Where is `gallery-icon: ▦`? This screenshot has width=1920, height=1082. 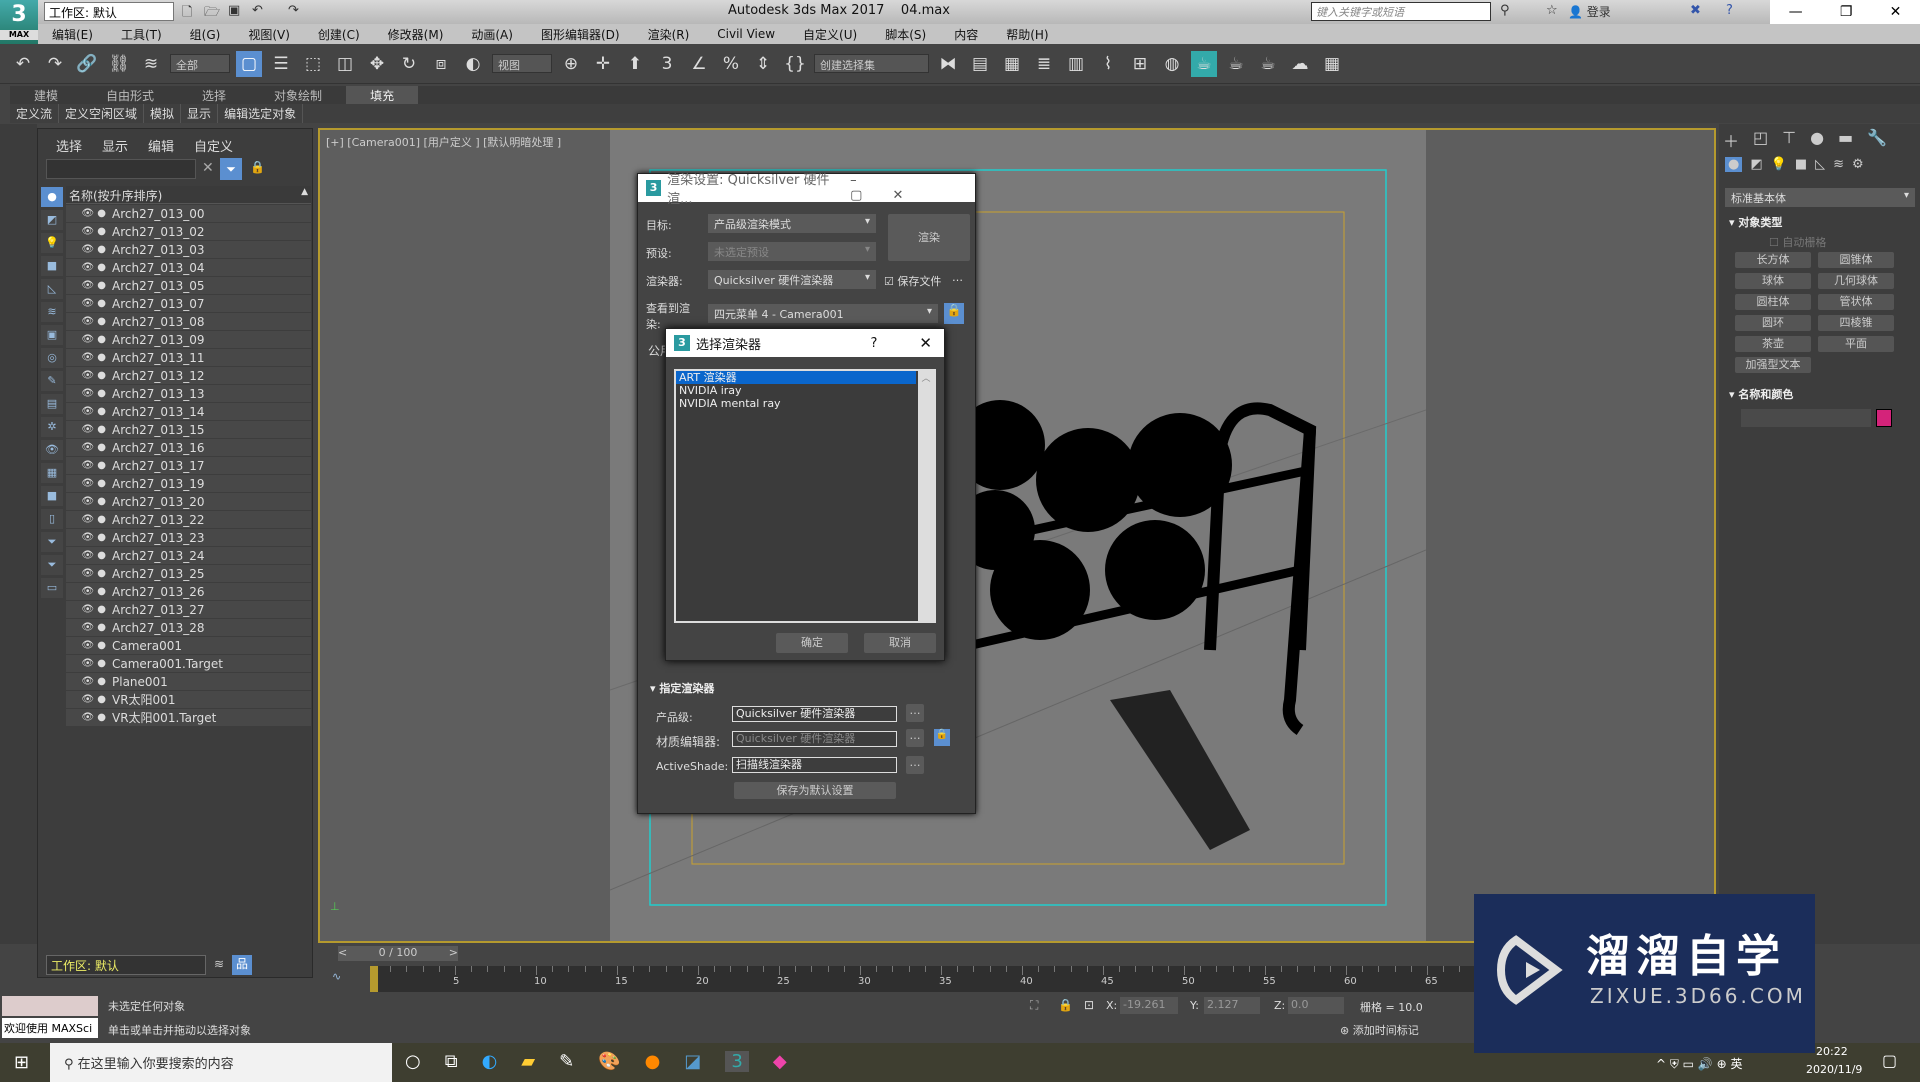 gallery-icon: ▦ is located at coordinates (1332, 64).